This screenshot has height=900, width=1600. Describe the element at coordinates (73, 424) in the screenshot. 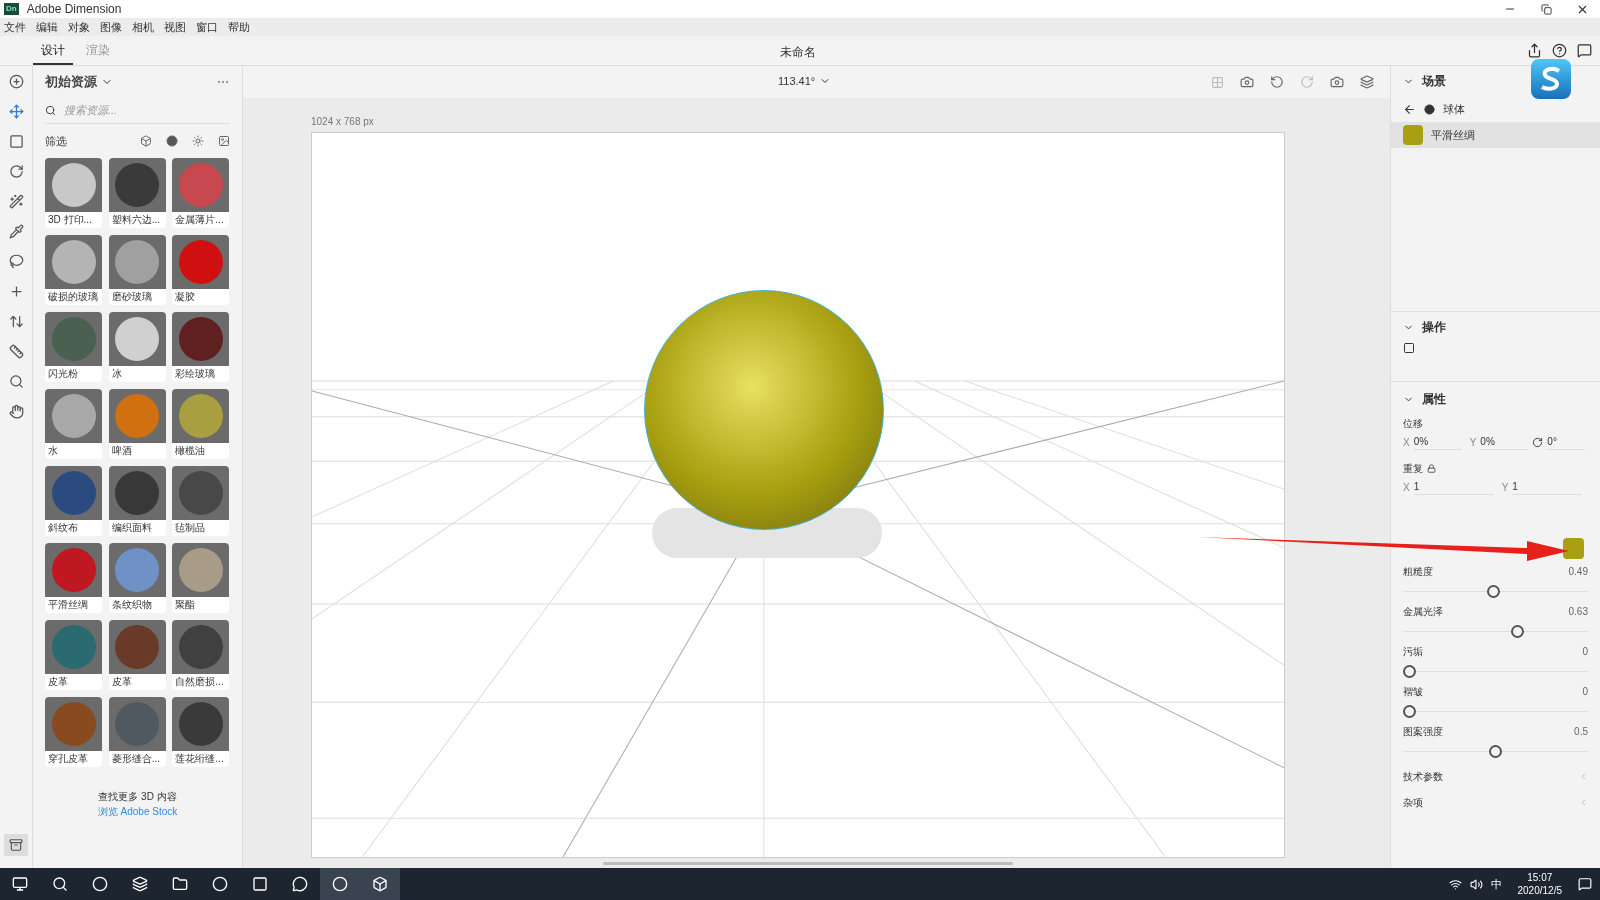

I see `material-tile: 水` at that location.